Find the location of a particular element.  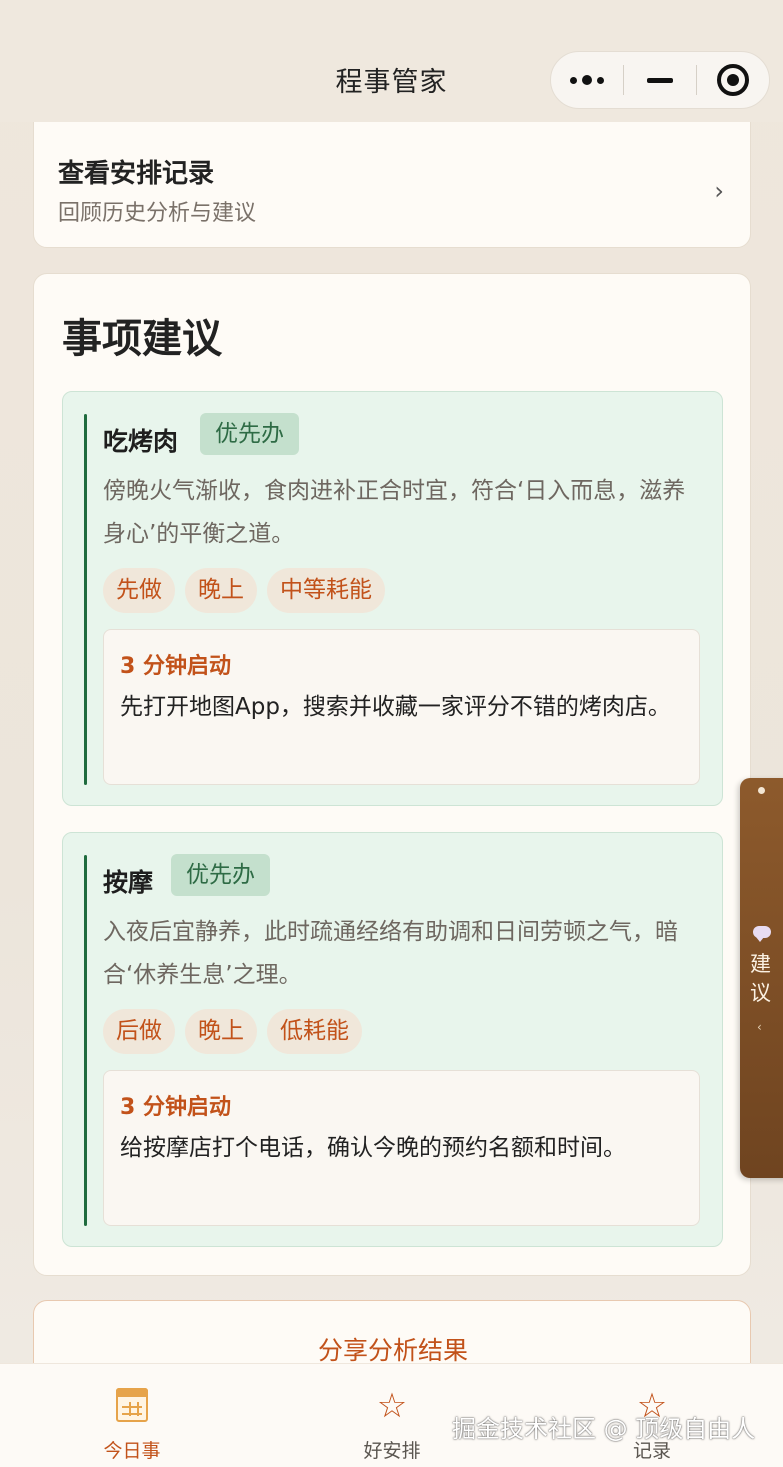

minimize-button is located at coordinates (660, 80).